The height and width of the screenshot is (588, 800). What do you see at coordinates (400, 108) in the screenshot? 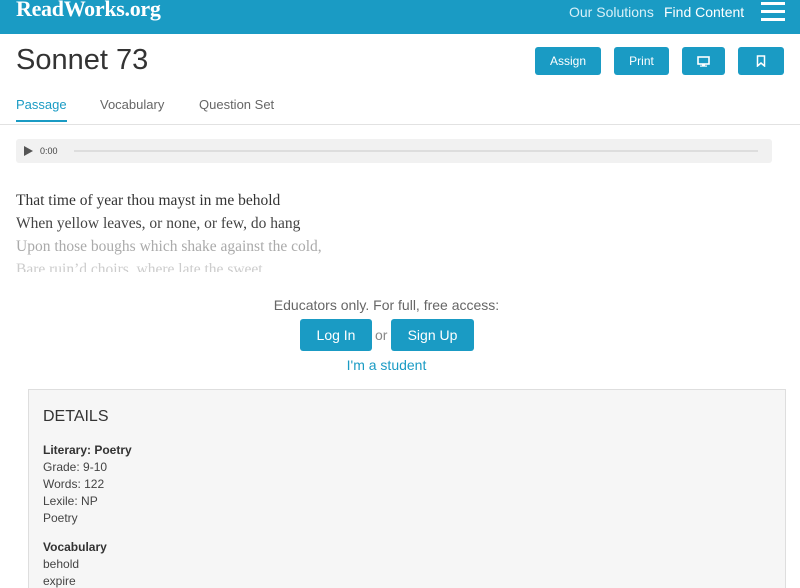
I see `tab-bar: Passage Vocabulary Question Set` at bounding box center [400, 108].